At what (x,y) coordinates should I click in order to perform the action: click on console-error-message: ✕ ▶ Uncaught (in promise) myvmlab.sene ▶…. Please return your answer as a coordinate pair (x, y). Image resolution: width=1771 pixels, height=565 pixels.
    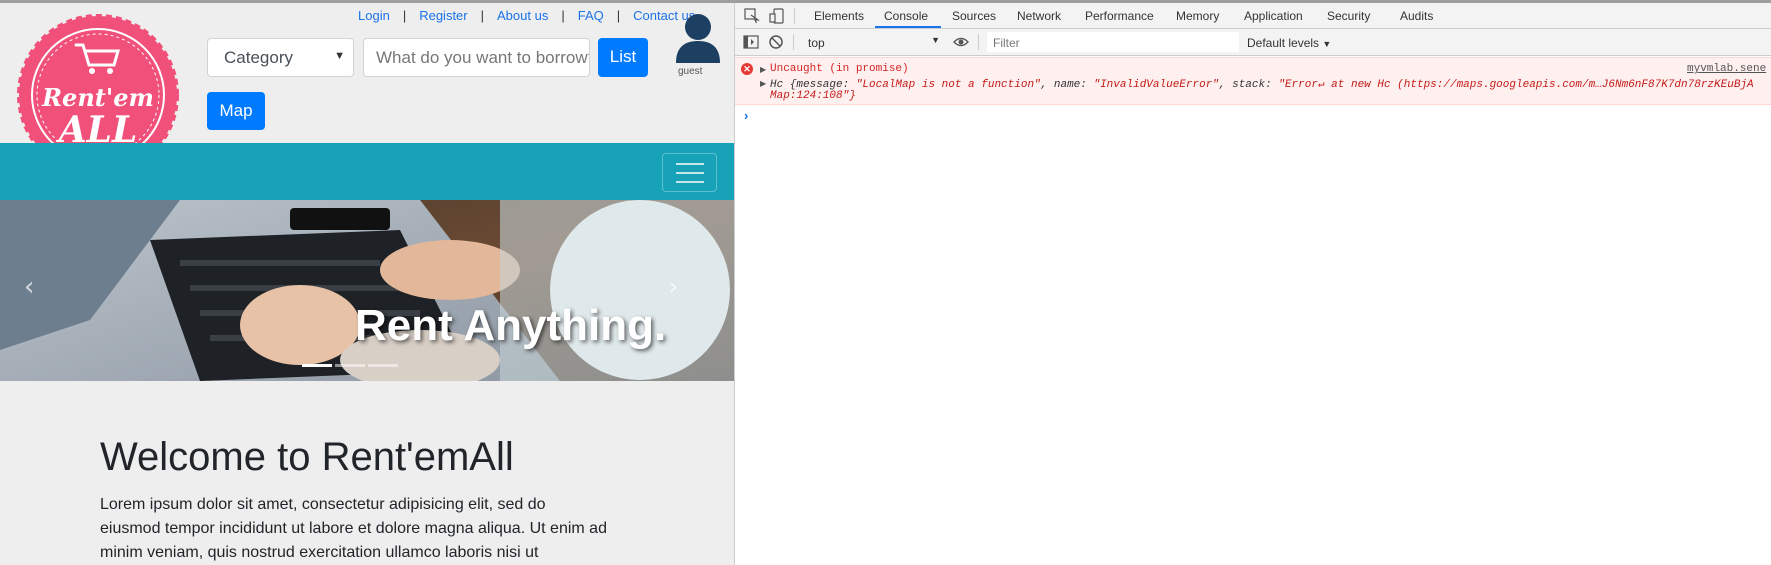
    Looking at the image, I should click on (1253, 81).